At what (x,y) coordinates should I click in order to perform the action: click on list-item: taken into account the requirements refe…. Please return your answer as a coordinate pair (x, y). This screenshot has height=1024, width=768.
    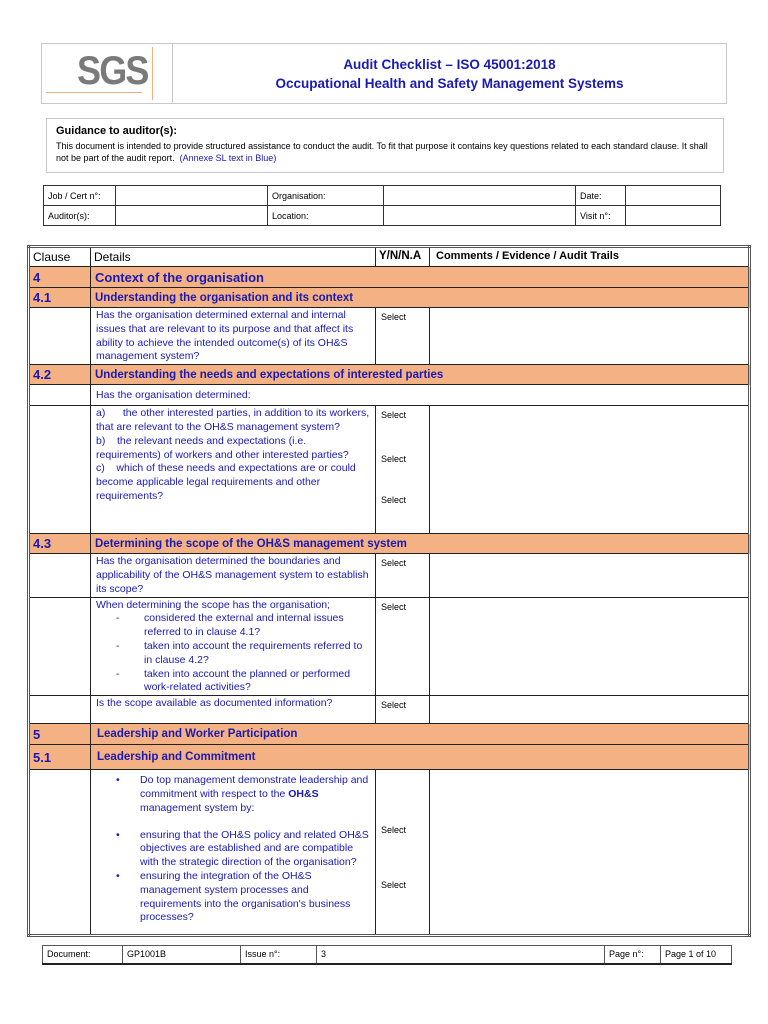
    Looking at the image, I should click on (243, 654).